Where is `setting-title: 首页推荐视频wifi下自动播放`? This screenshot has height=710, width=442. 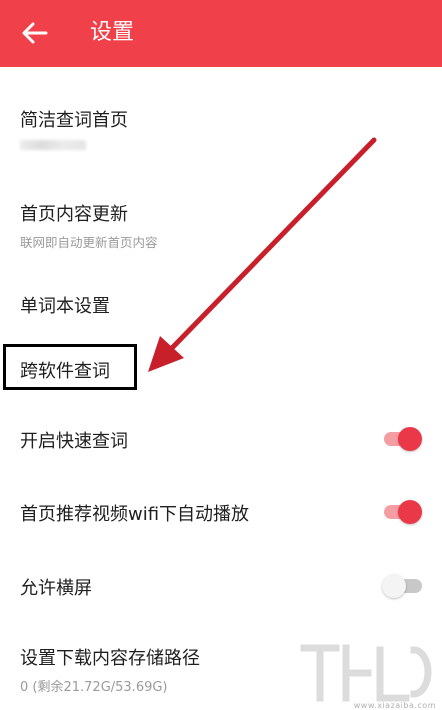
setting-title: 首页推荐视频wifi下自动播放 is located at coordinates (135, 514).